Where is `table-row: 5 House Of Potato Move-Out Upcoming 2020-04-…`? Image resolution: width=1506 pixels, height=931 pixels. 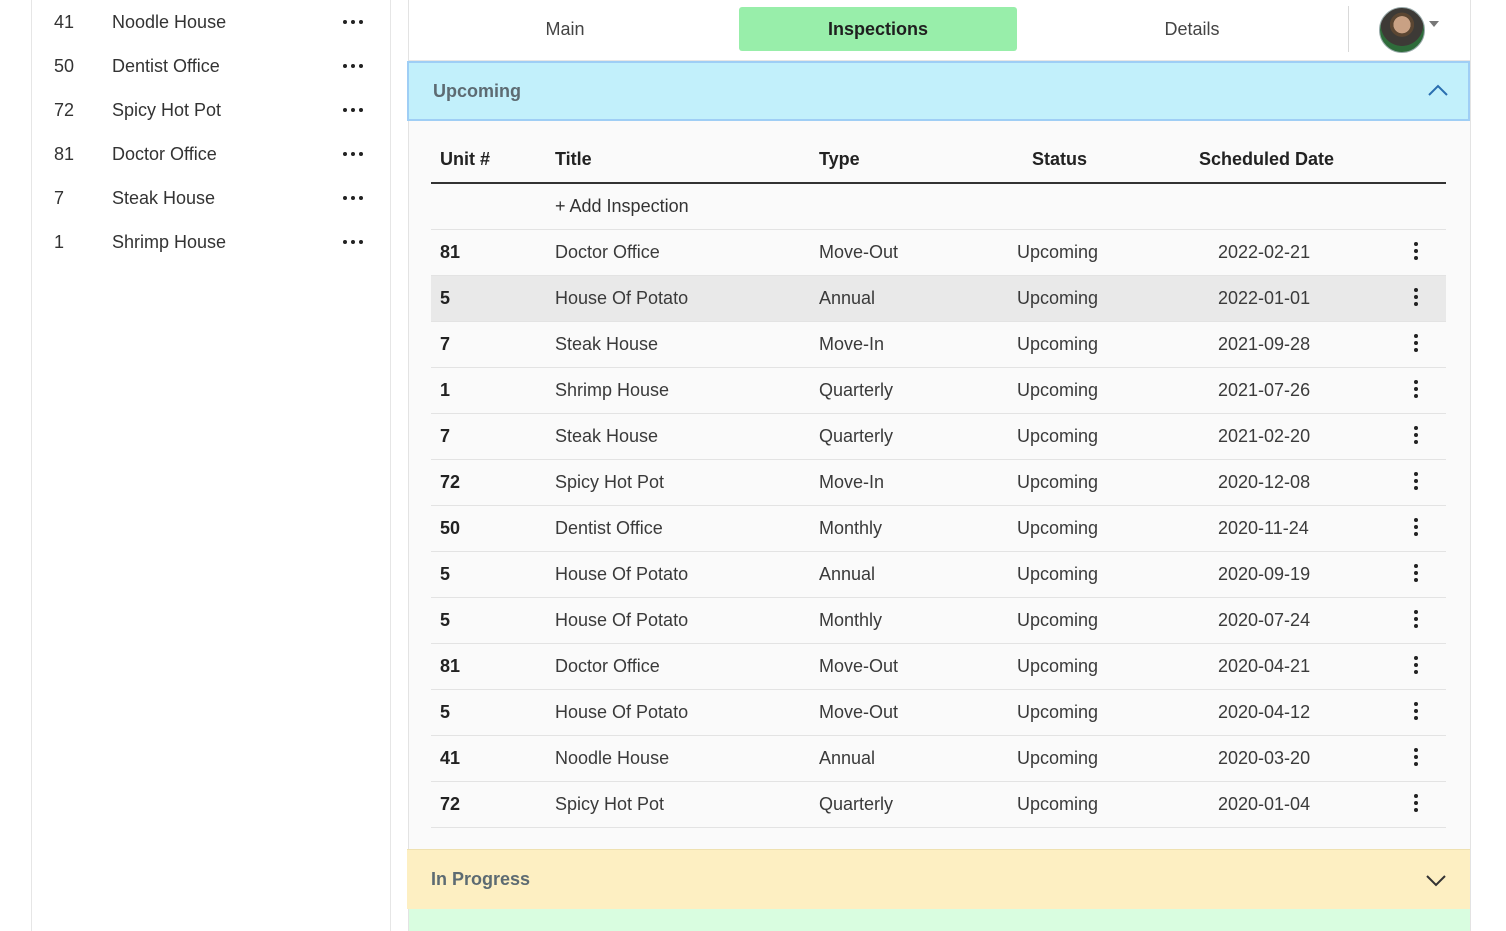 table-row: 5 House Of Potato Move-Out Upcoming 2020-04-… is located at coordinates (938, 713).